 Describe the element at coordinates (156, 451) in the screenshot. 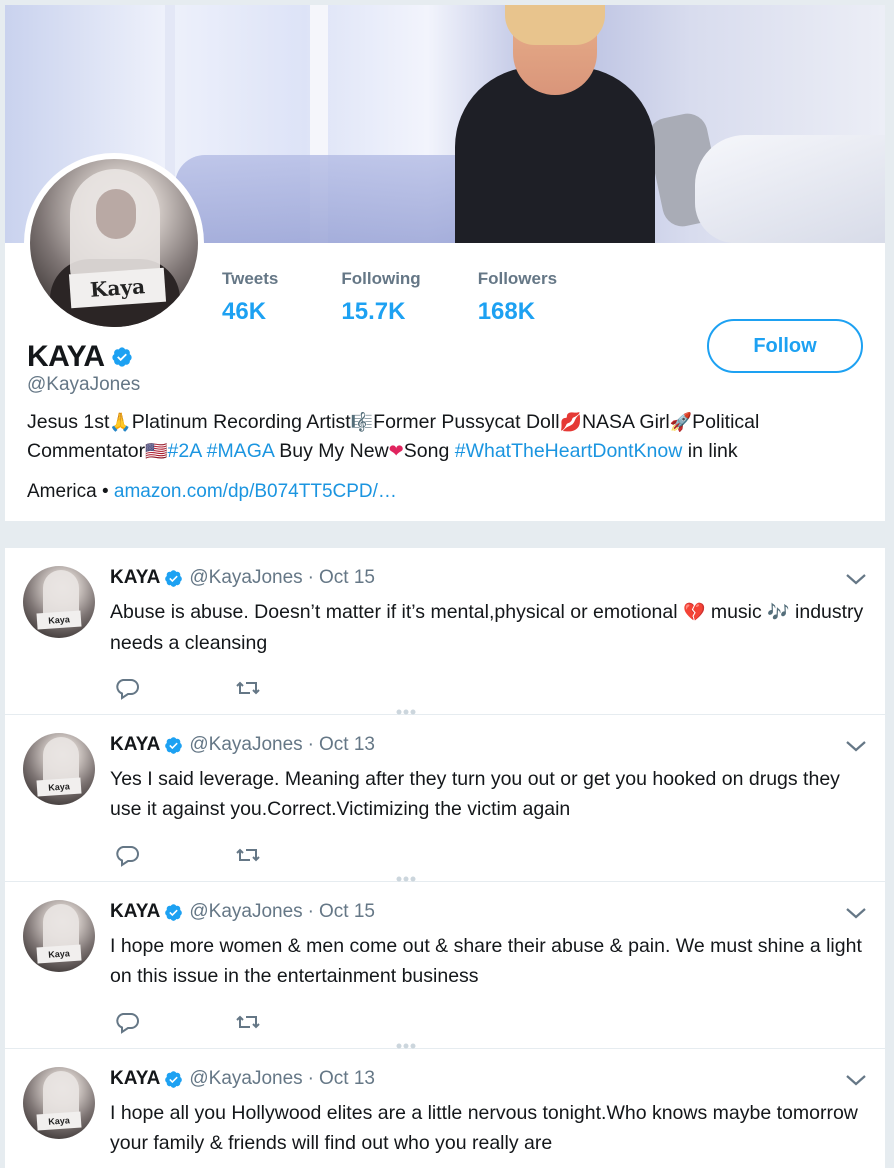

I see `us-flag-emoji-icon: 🇺🇸` at that location.